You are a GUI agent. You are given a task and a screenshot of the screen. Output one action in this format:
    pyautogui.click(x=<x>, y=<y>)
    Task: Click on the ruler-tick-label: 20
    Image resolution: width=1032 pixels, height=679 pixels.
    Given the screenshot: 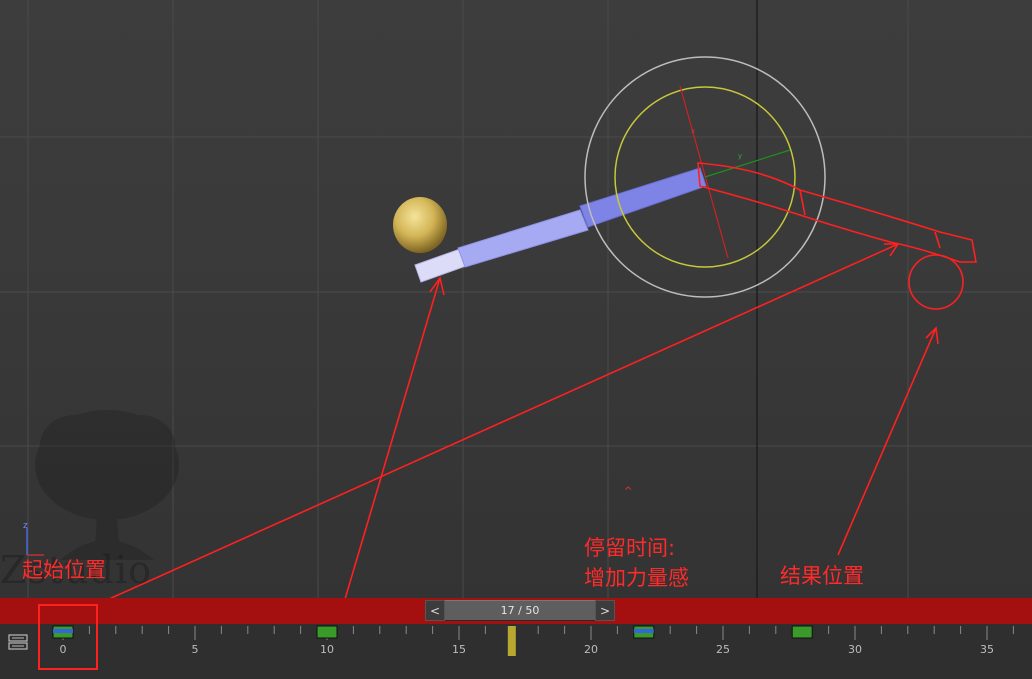 What is the action you would take?
    pyautogui.click(x=591, y=649)
    